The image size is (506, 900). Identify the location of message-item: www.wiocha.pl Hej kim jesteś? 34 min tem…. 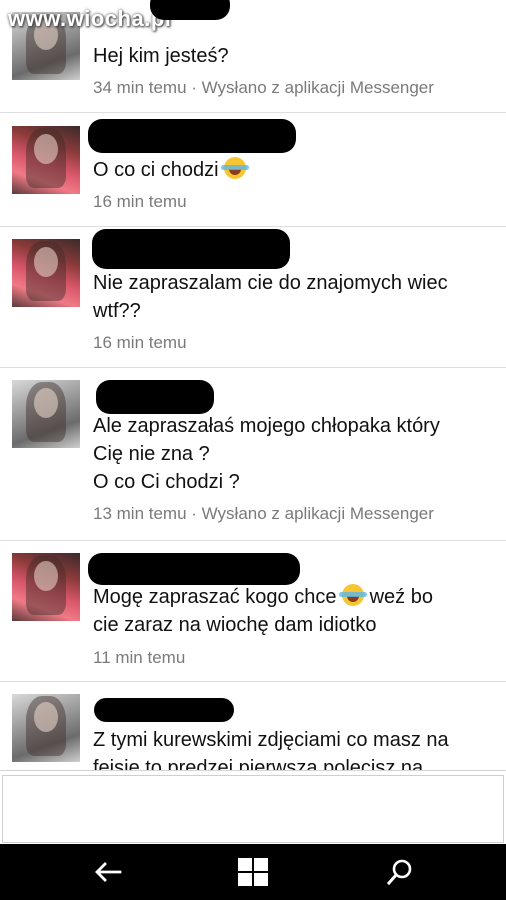
(253, 56).